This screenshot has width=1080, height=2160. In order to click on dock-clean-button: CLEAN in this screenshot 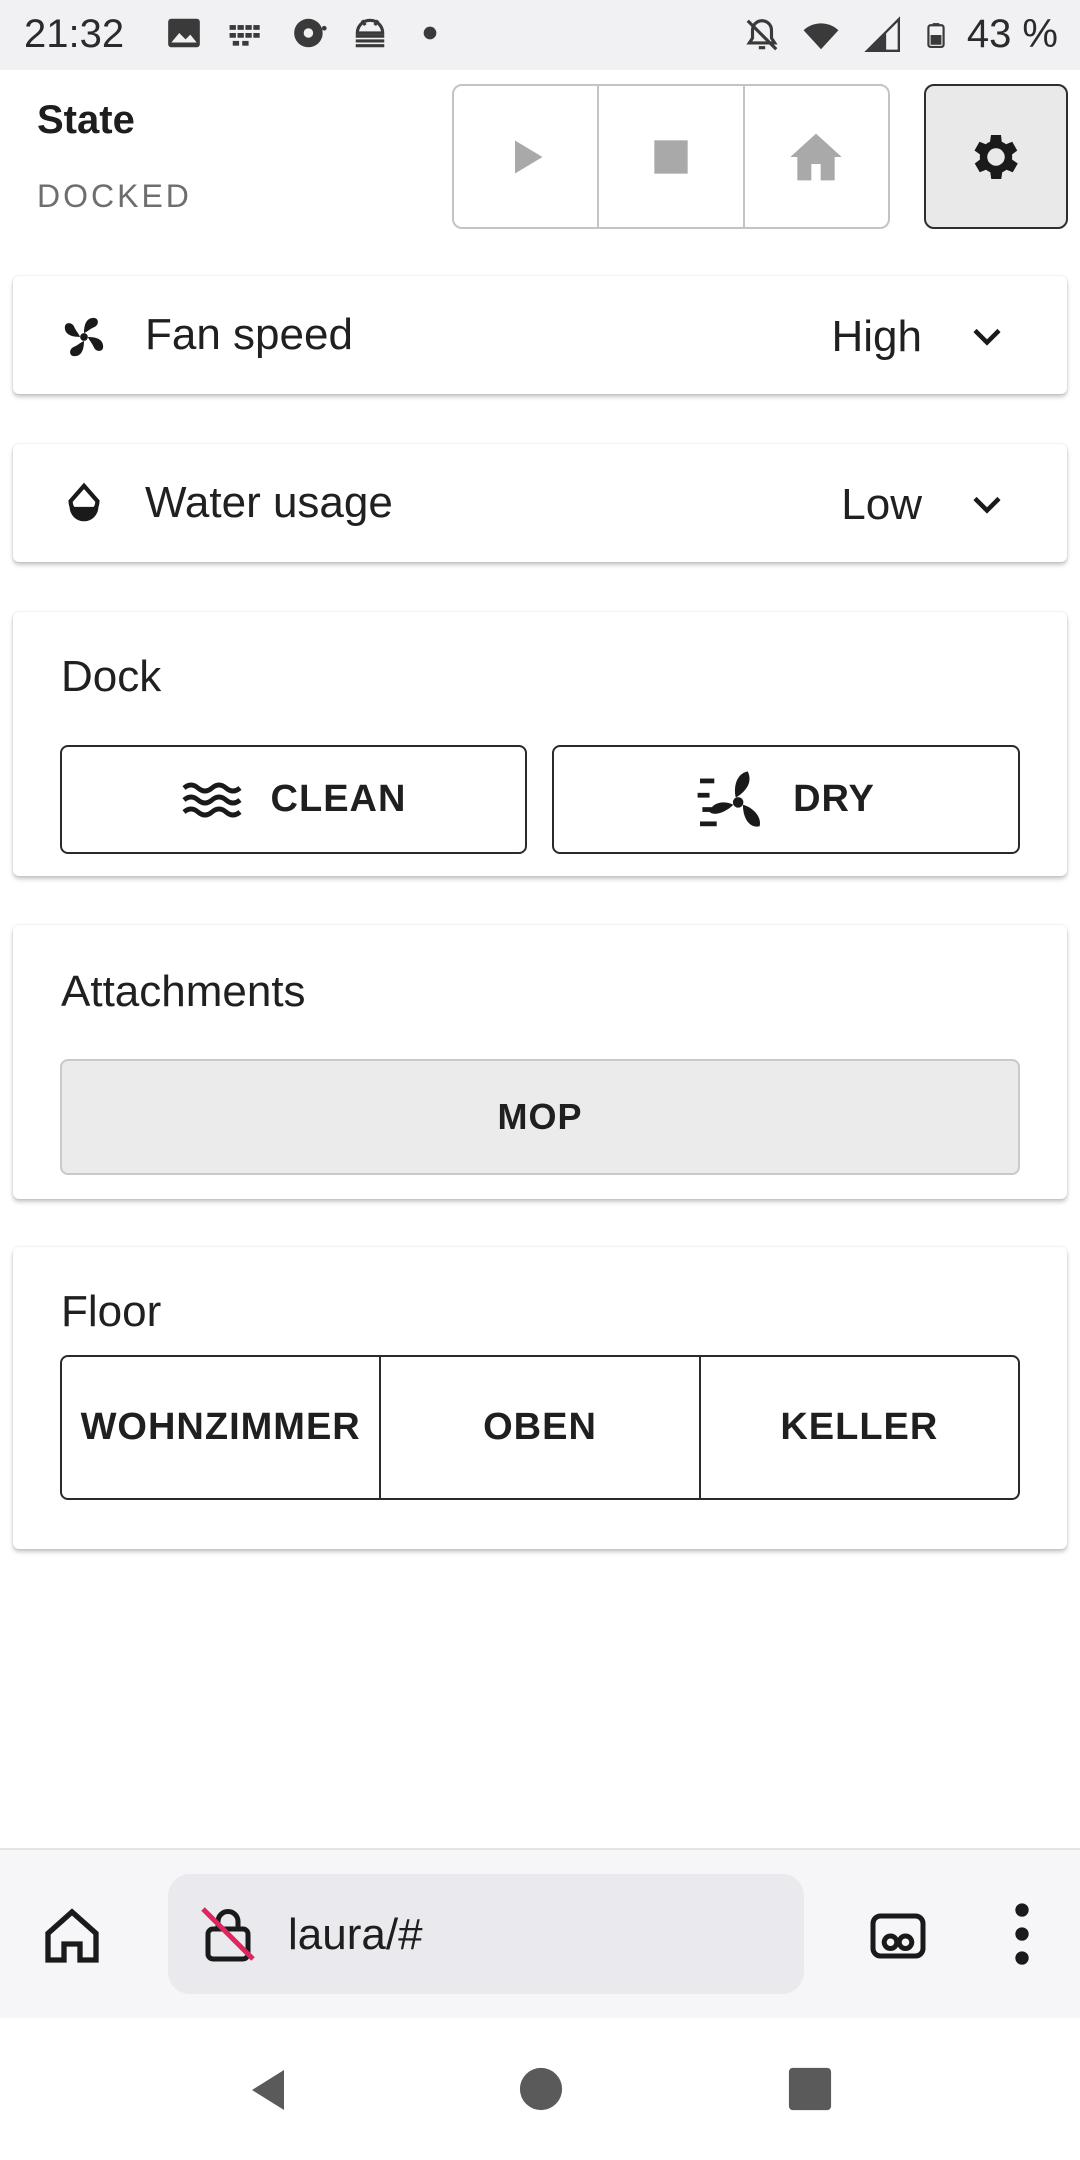, I will do `click(293, 799)`.